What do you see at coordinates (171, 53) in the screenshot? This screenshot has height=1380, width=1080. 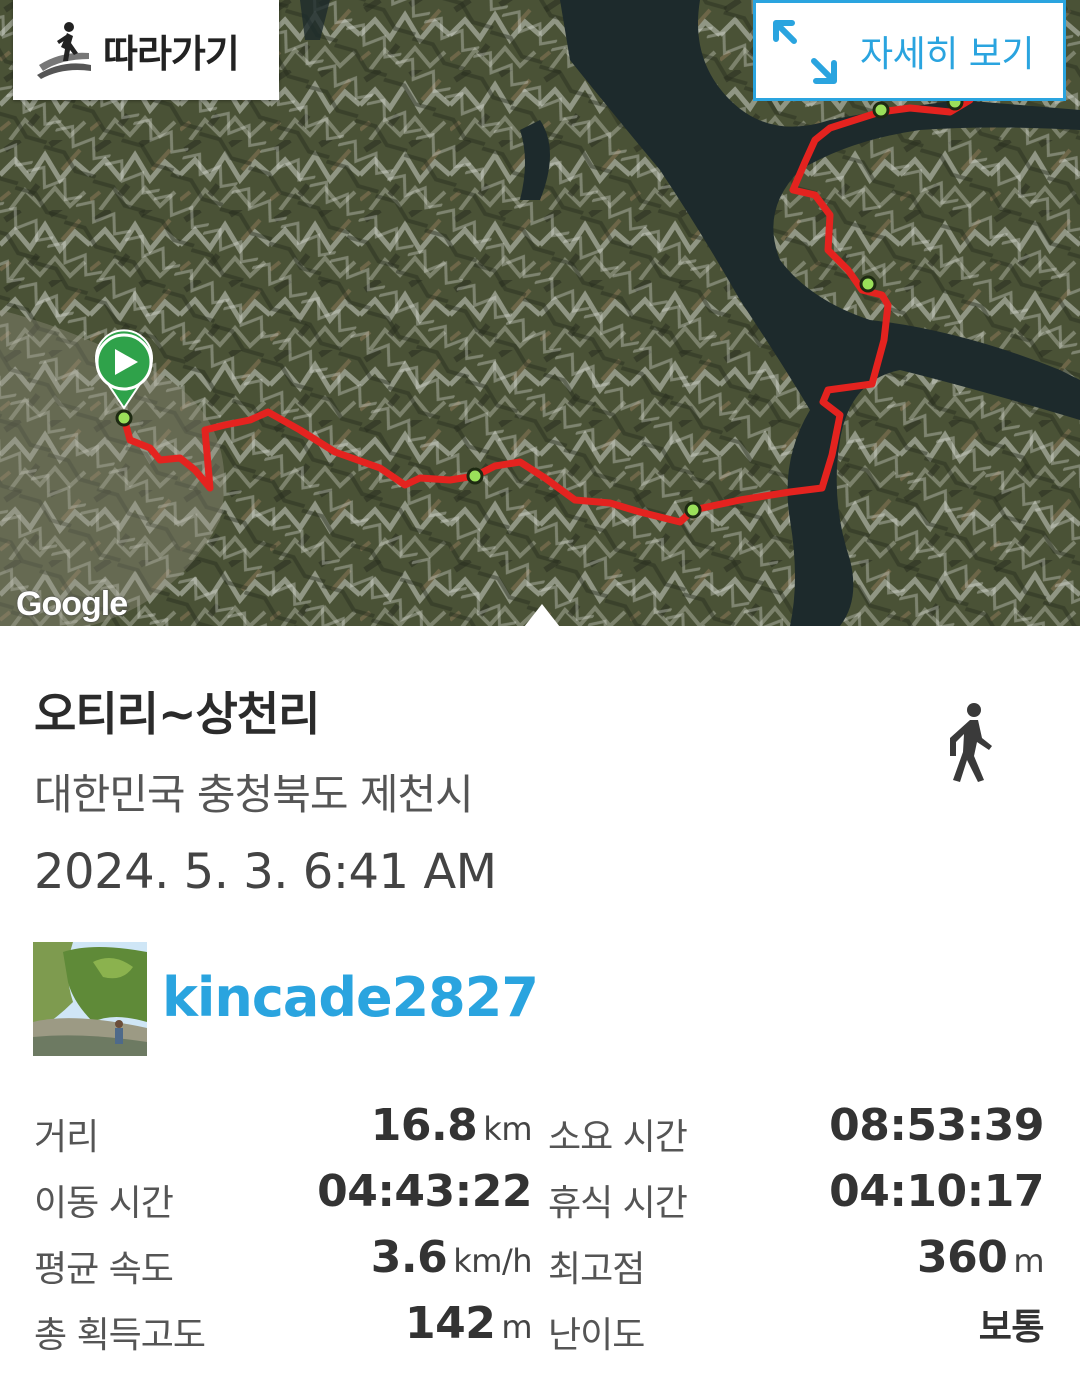 I see `follow-button-label: 따라가기` at bounding box center [171, 53].